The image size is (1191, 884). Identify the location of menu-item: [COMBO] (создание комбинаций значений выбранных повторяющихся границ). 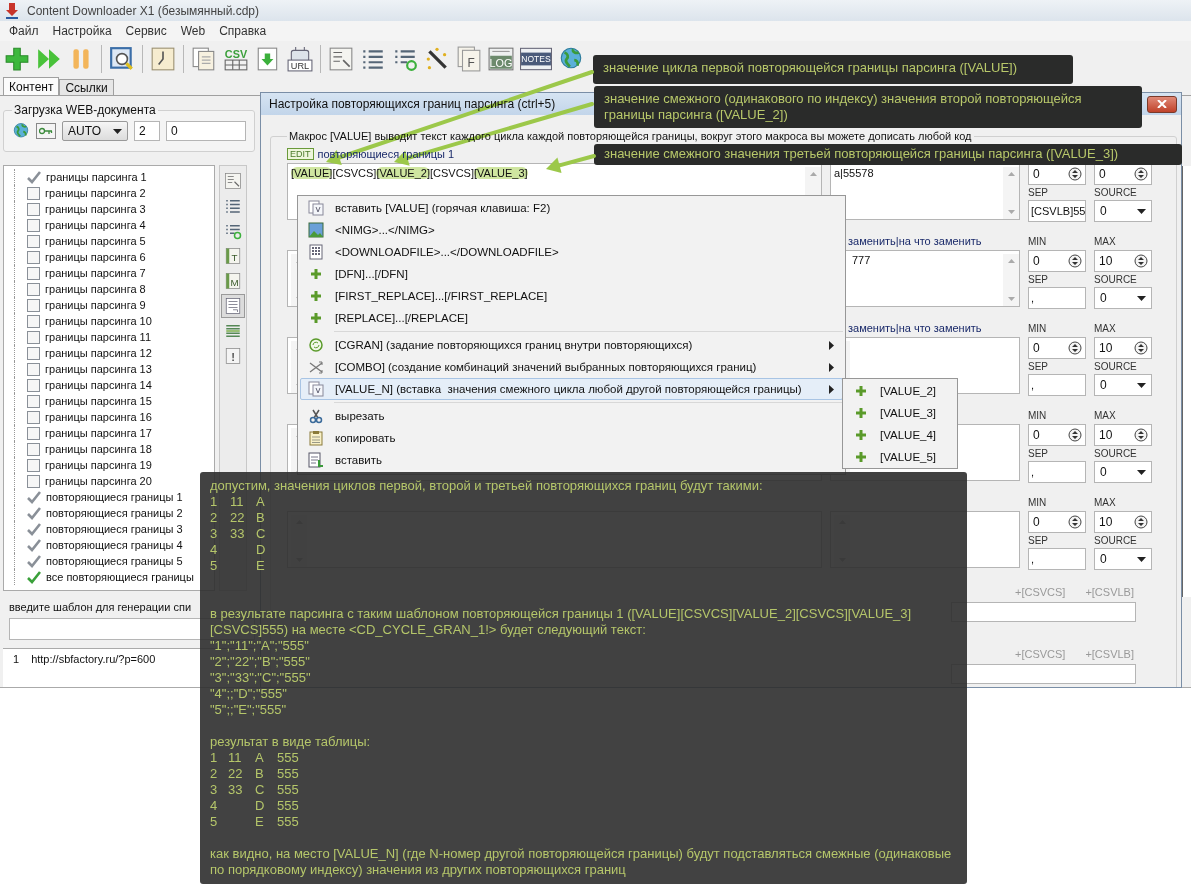
(571, 367).